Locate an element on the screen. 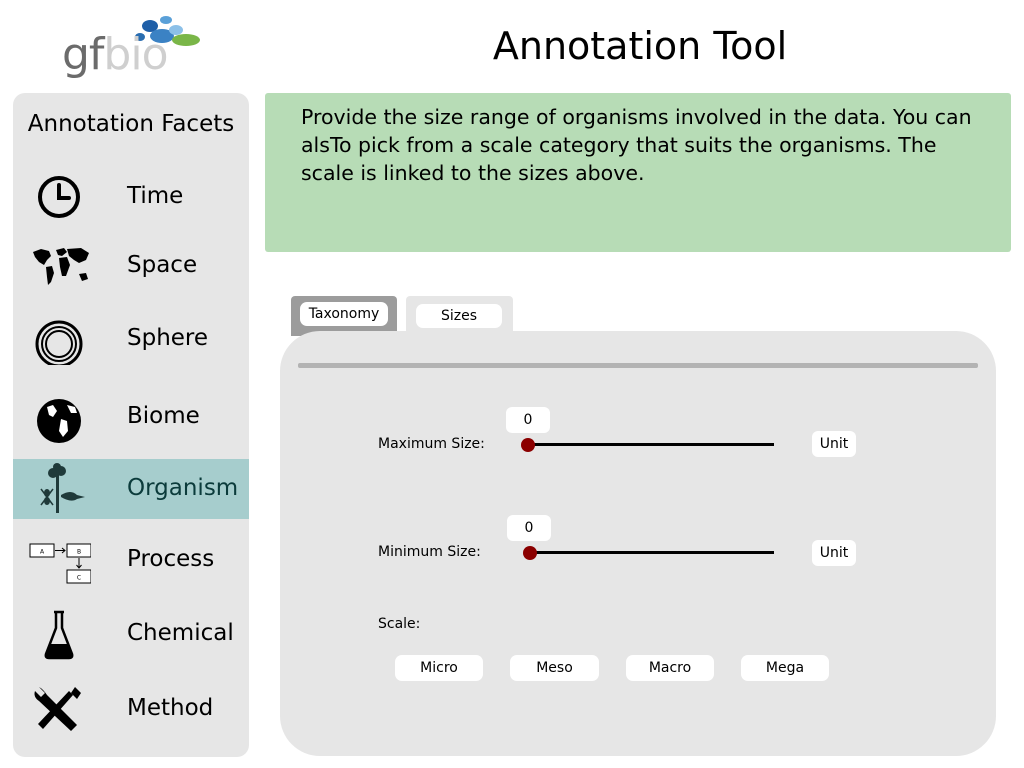 This screenshot has height=768, width=1024. facet-time: Time is located at coordinates (131, 197).